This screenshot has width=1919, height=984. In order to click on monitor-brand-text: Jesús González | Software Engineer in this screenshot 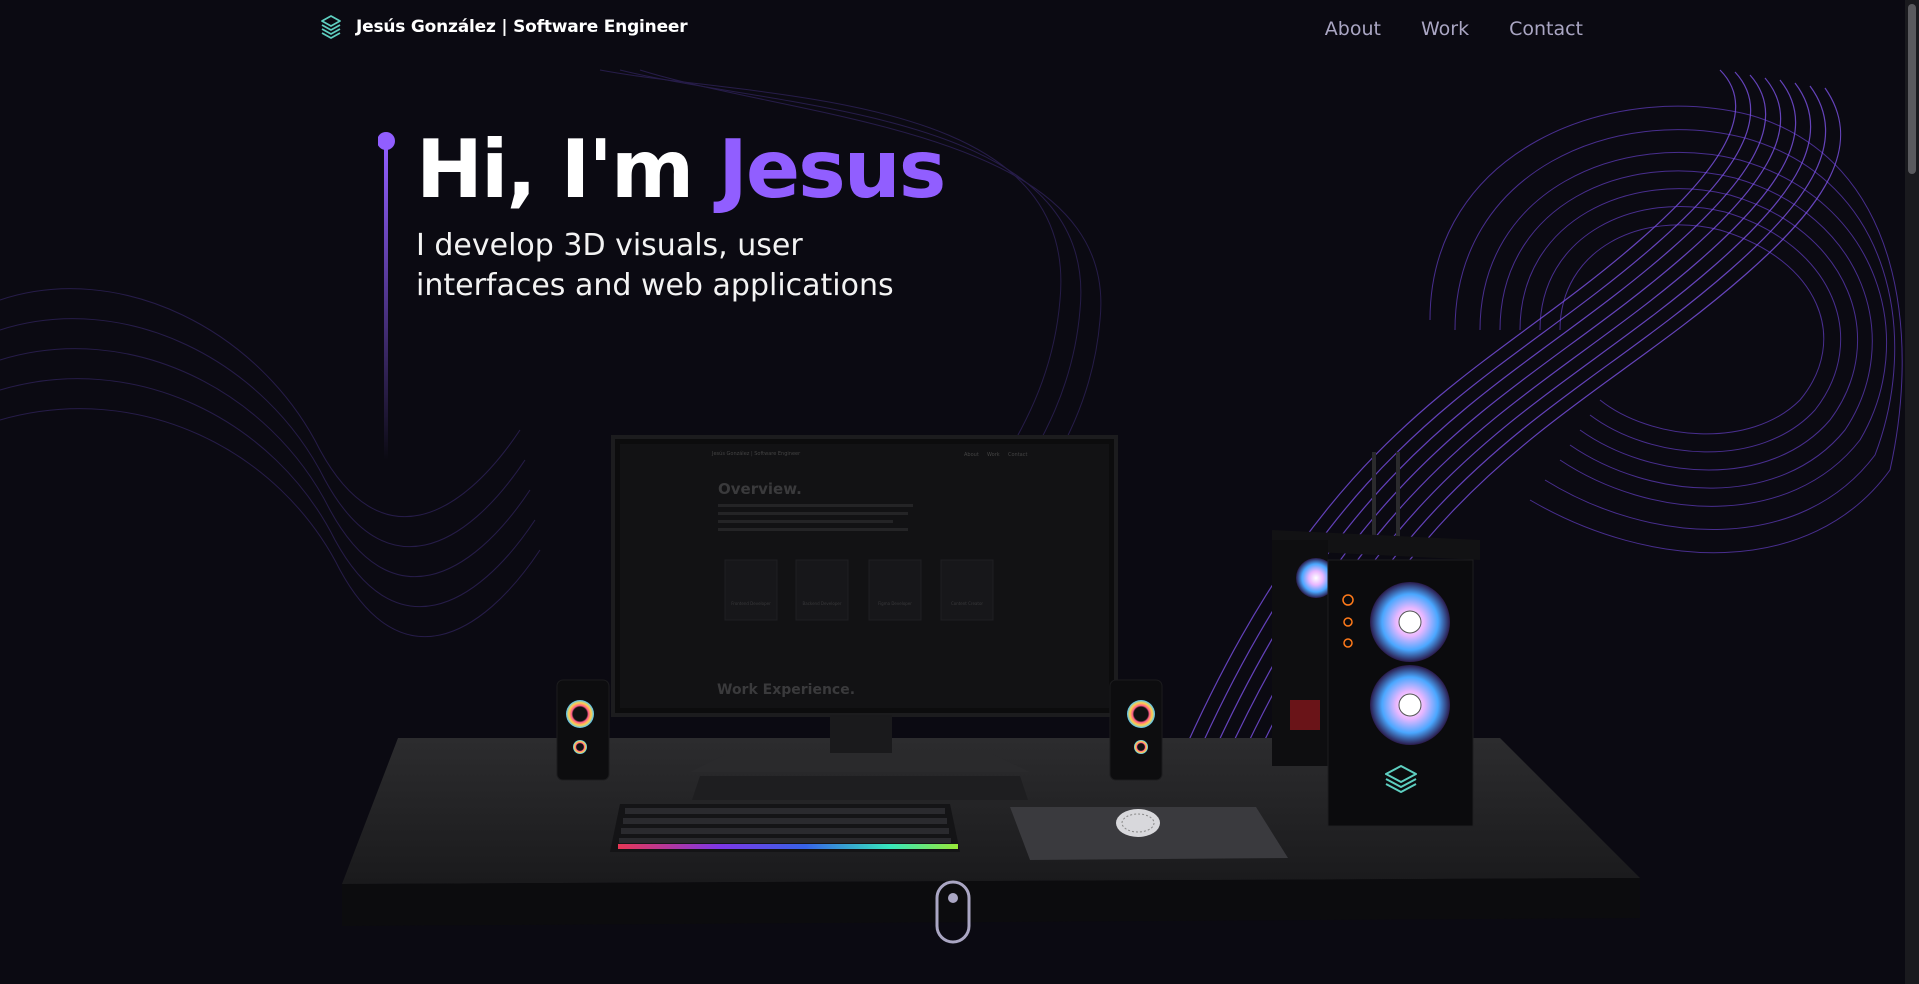, I will do `click(756, 453)`.